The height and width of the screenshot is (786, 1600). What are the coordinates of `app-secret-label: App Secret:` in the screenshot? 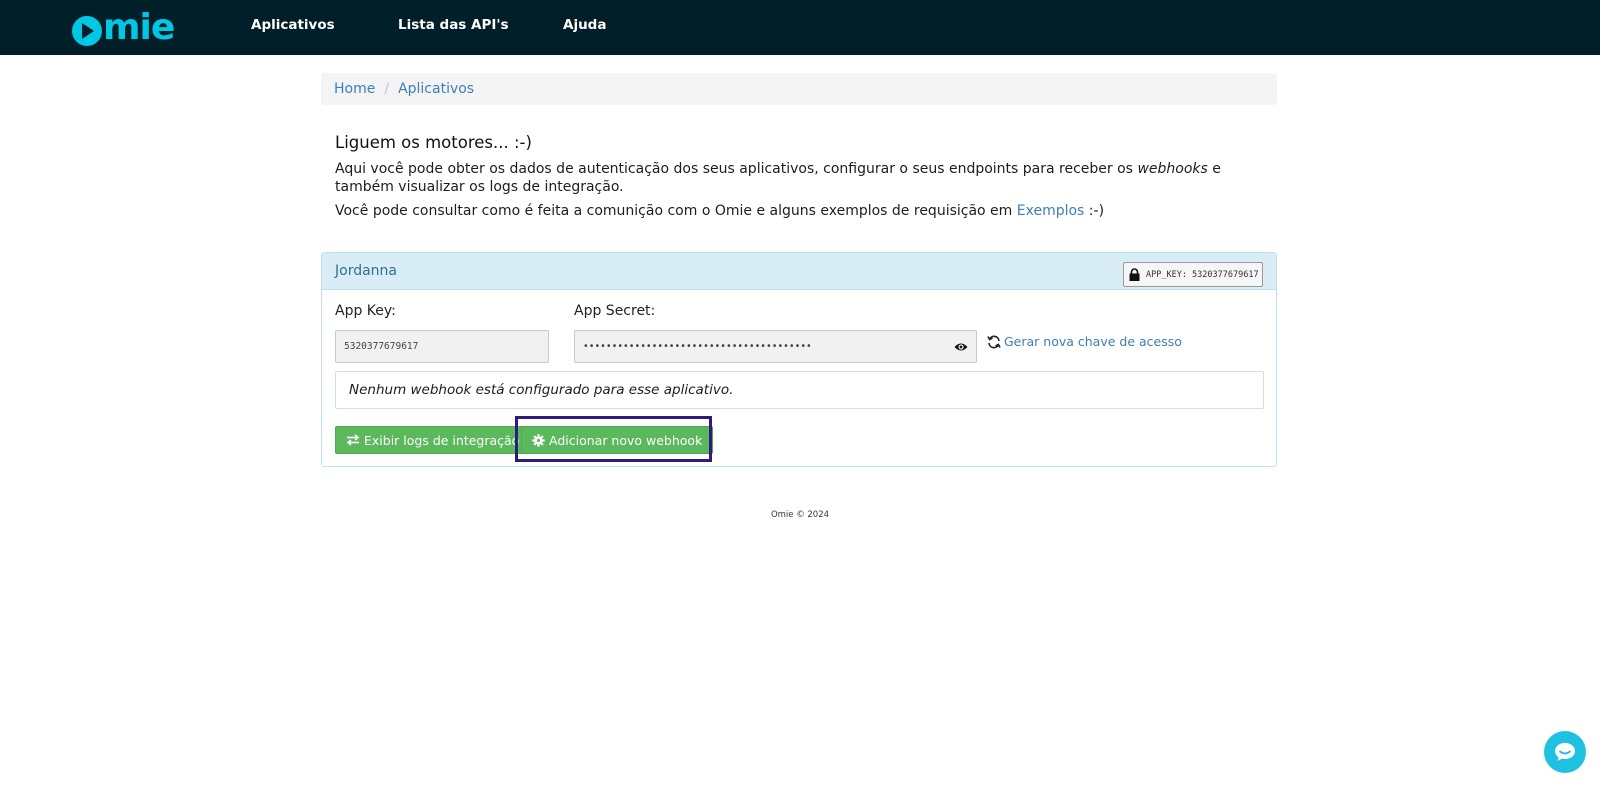 It's located at (615, 311).